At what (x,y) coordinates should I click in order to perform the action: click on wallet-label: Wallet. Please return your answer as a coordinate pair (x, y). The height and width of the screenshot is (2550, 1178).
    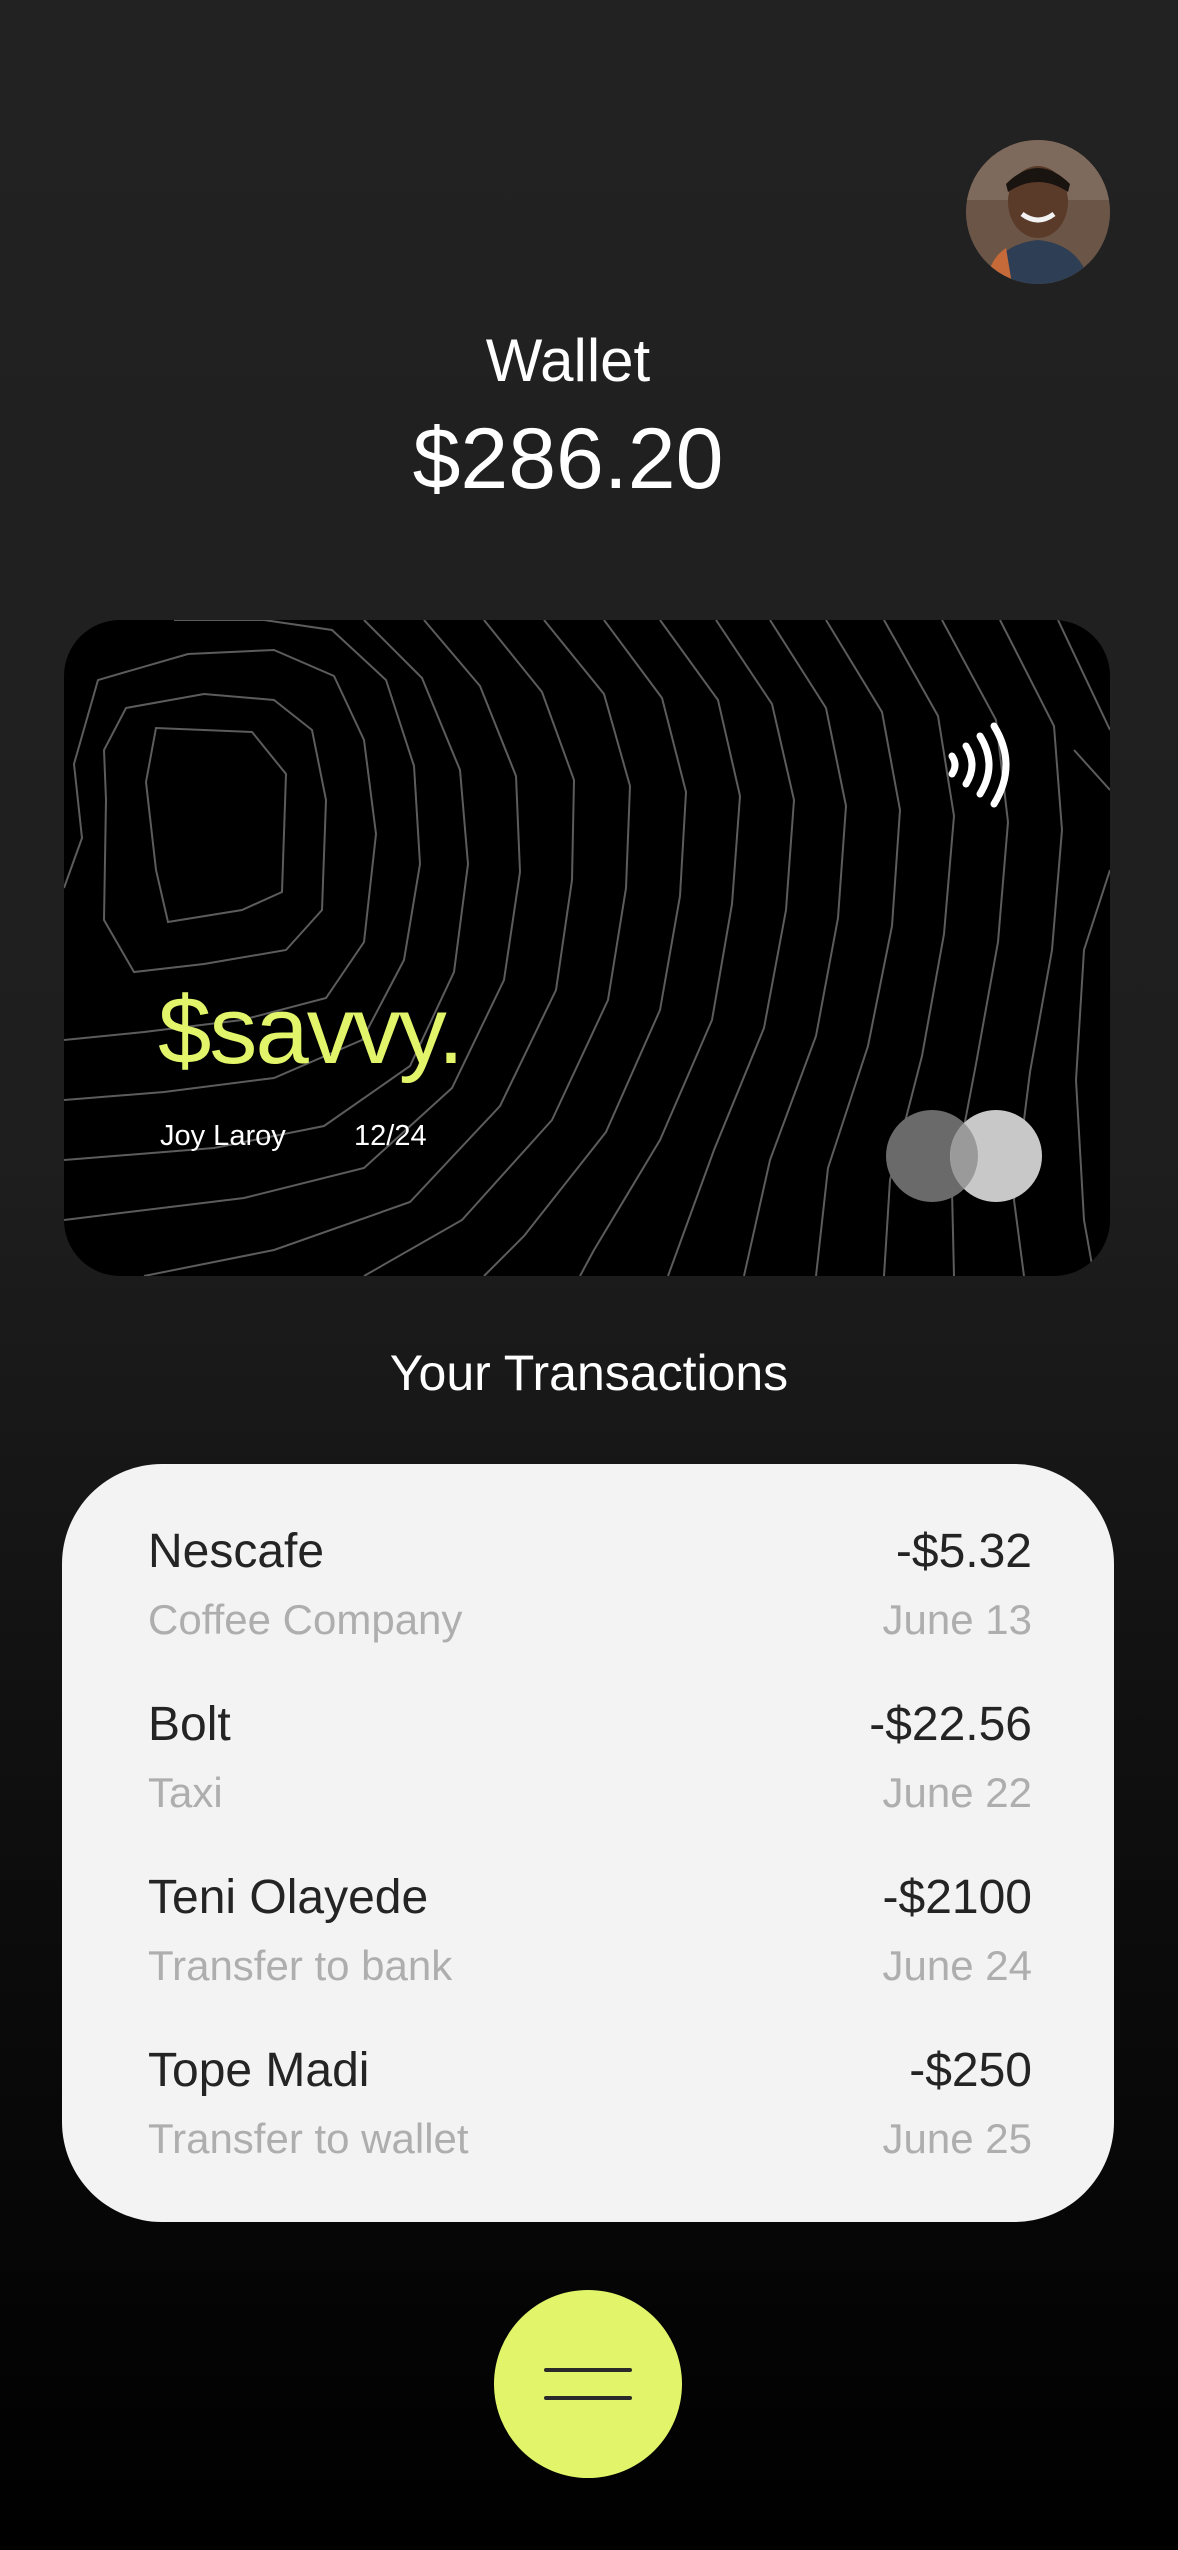
    Looking at the image, I should click on (568, 360).